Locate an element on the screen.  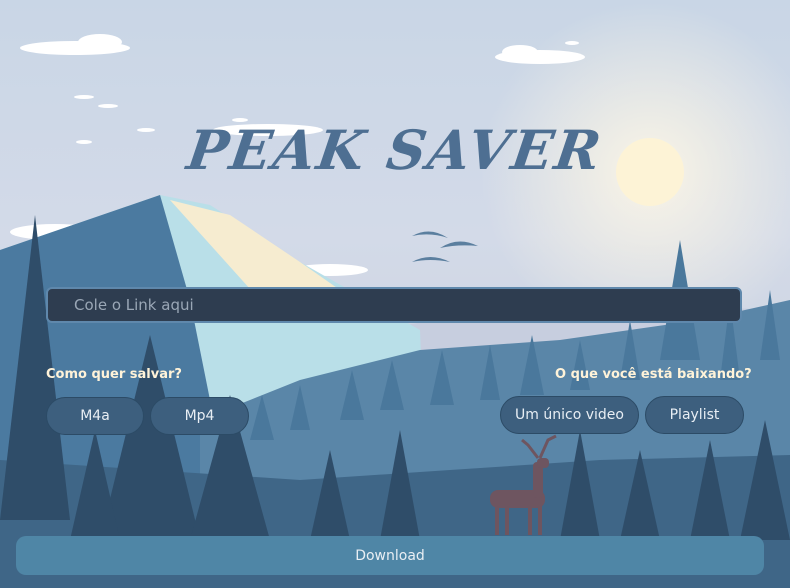
m4a-button: M4a is located at coordinates (95, 416).